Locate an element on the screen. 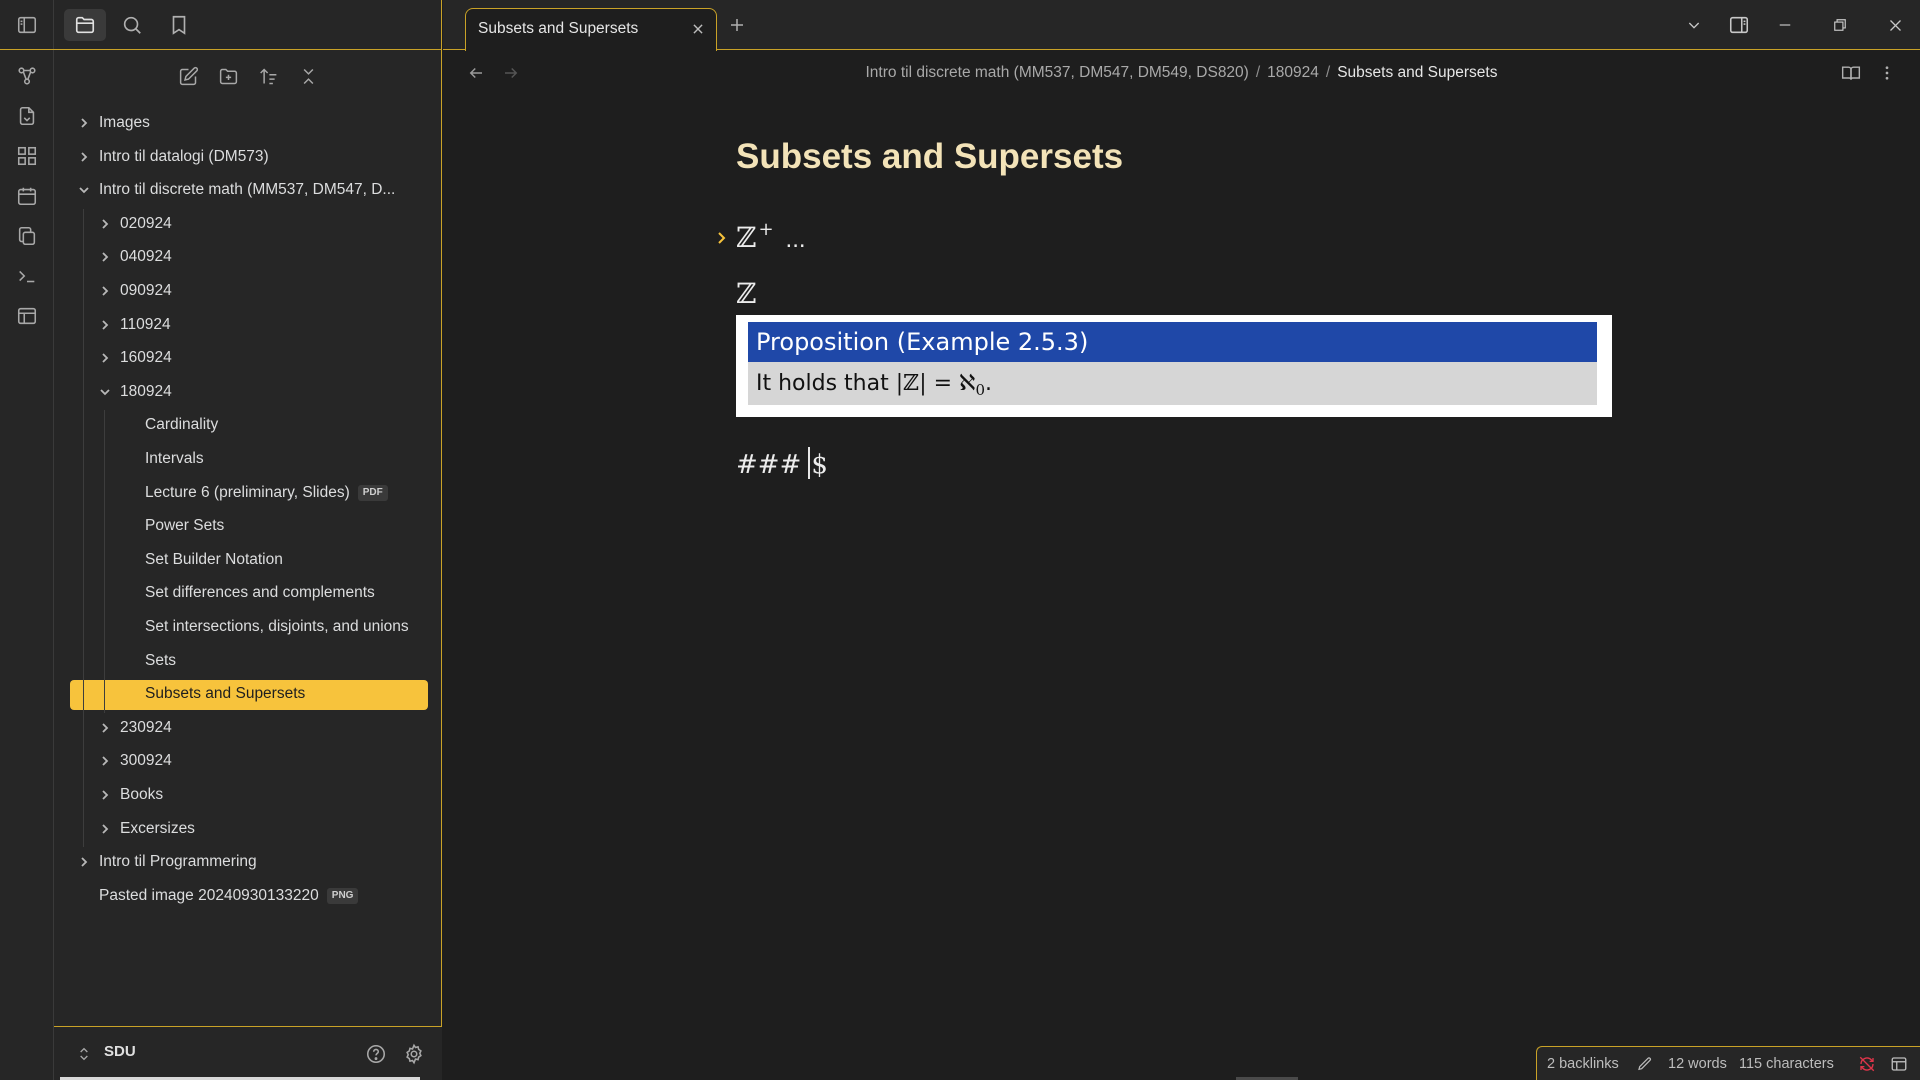 Image resolution: width=1920 pixels, height=1080 pixels. right-sidebar-toggle-icon is located at coordinates (1739, 25).